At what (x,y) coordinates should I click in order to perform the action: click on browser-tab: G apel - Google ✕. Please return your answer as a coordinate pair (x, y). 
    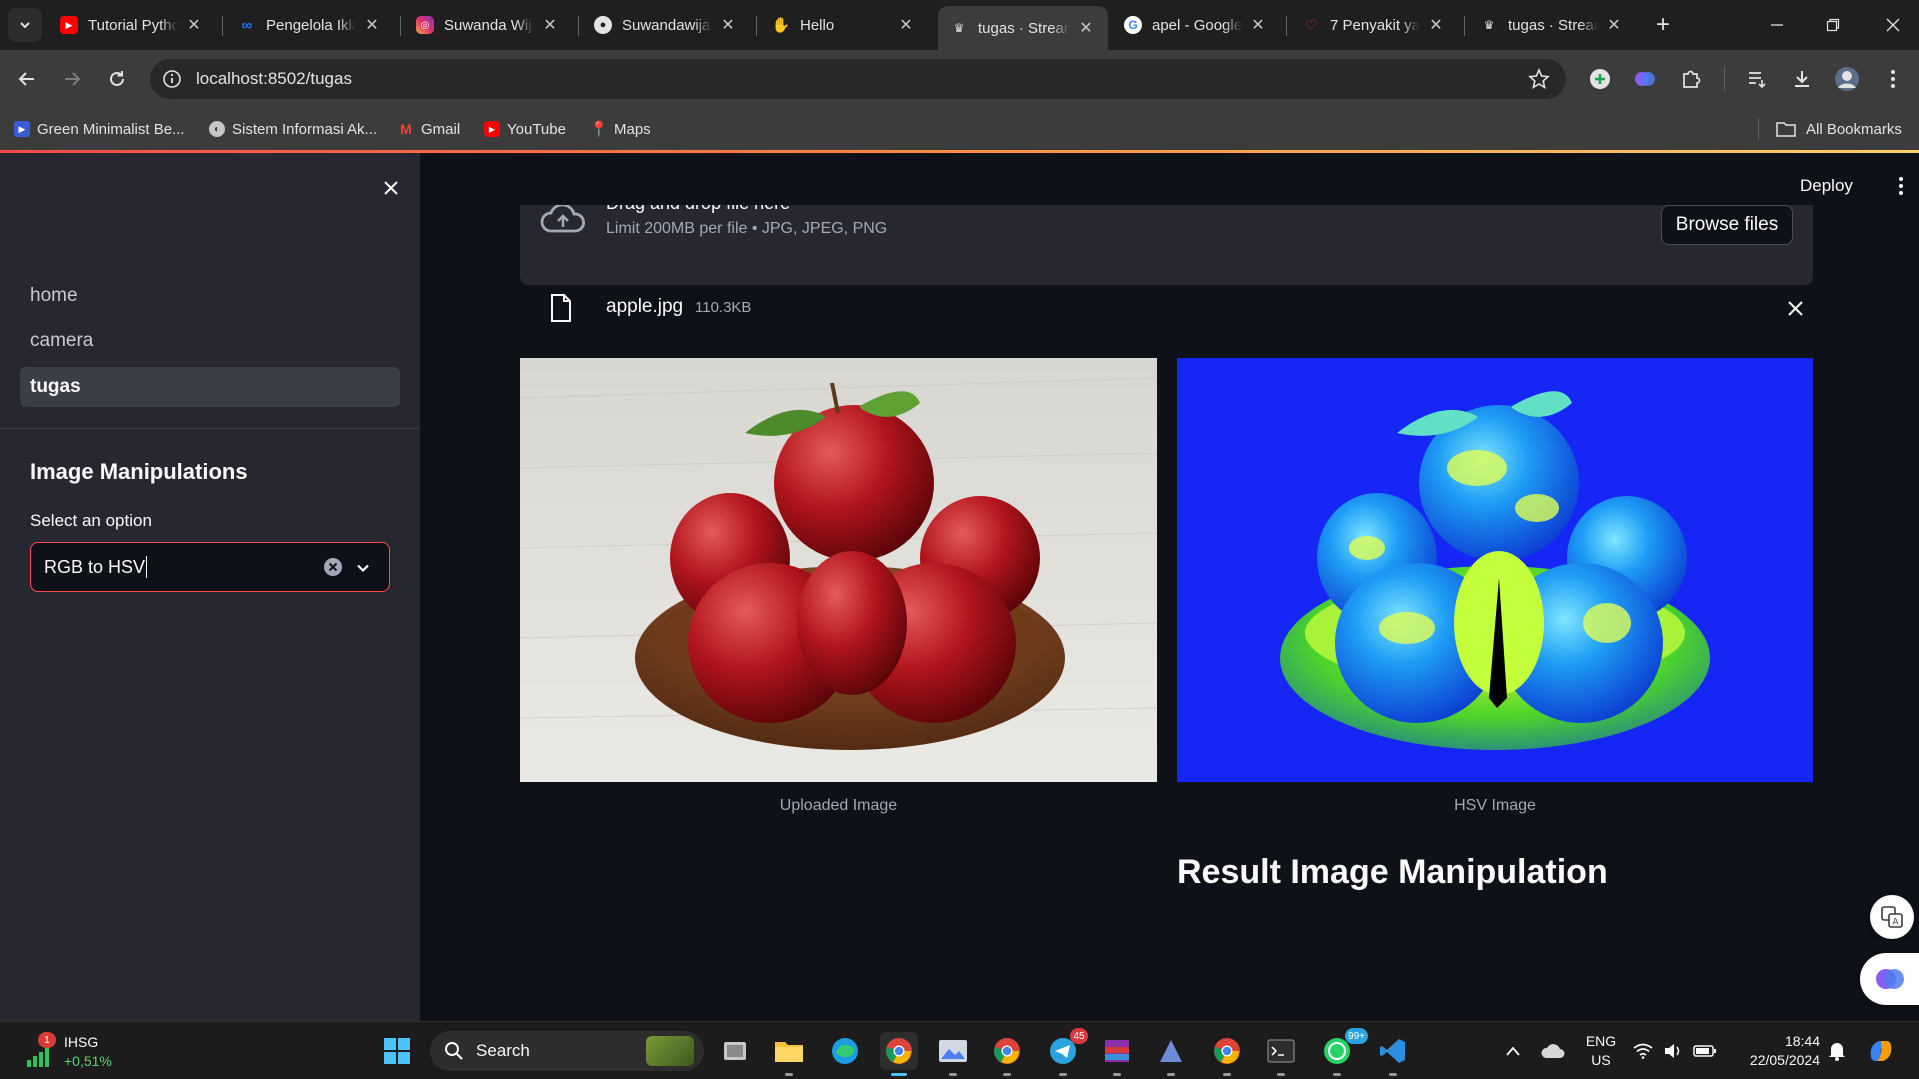
    Looking at the image, I should click on (1196, 25).